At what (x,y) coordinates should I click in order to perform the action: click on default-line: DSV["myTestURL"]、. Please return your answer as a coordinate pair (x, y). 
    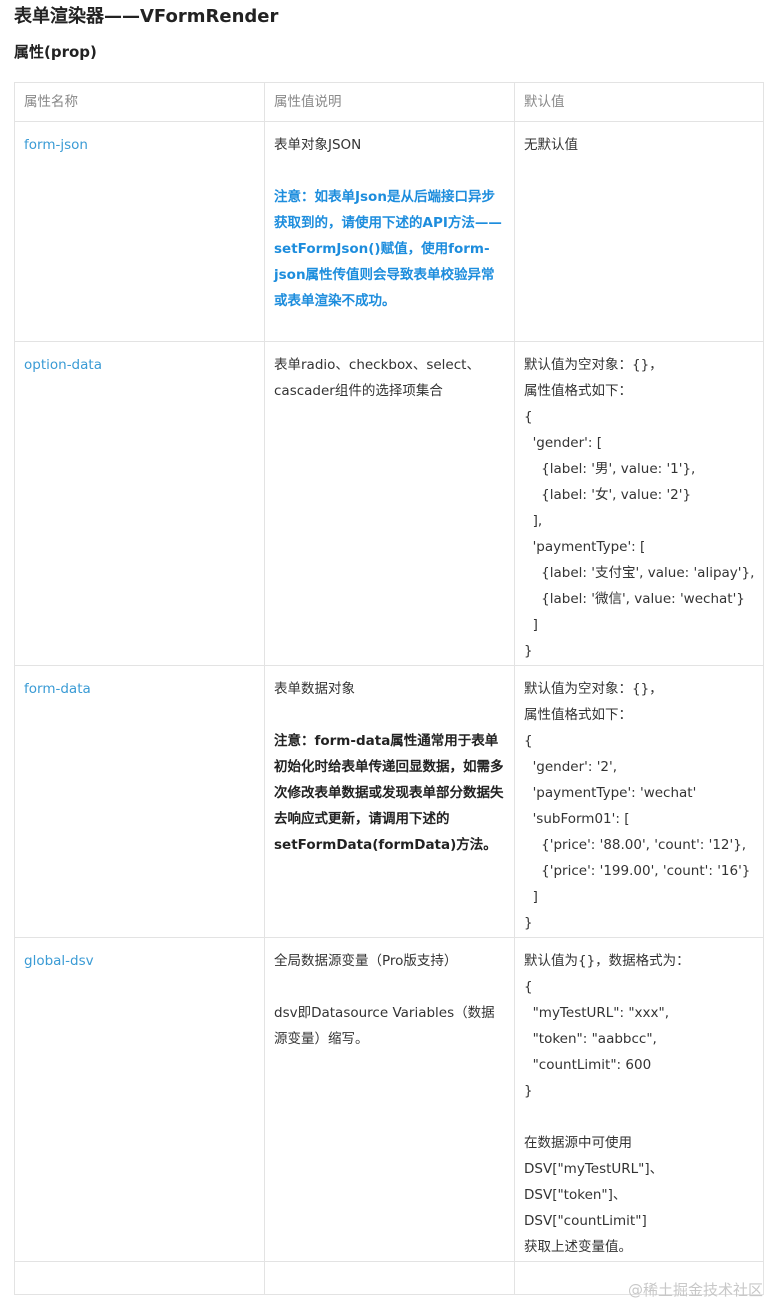
    Looking at the image, I should click on (594, 1169).